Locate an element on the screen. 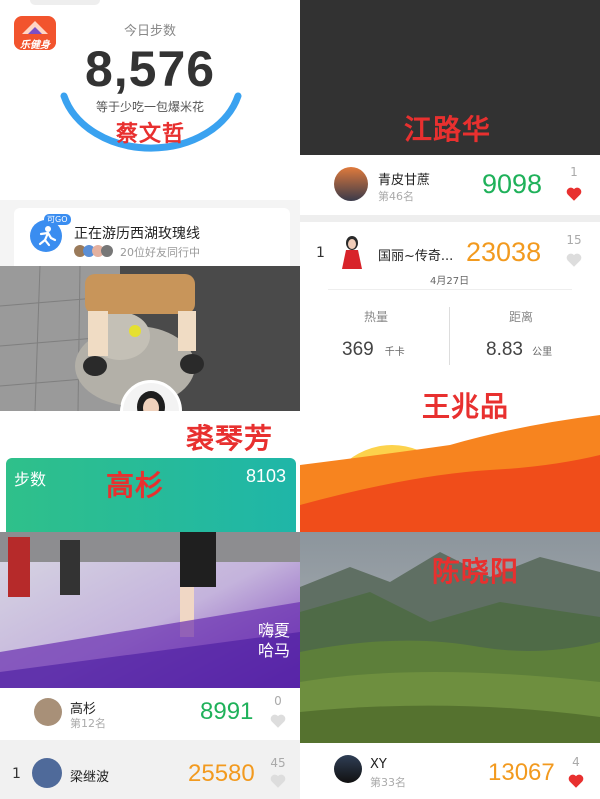  user-steps: 8991 is located at coordinates (227, 711).